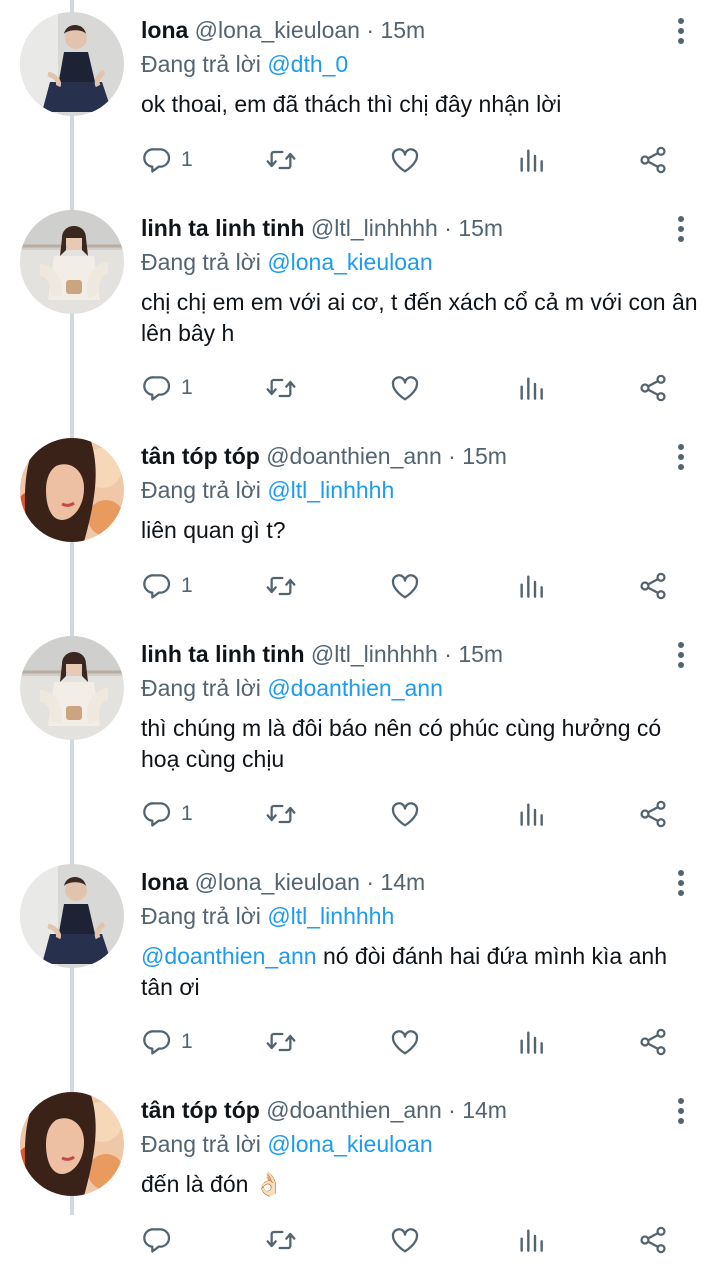 Image resolution: width=720 pixels, height=1265 pixels. Describe the element at coordinates (229, 956) in the screenshot. I see `text-mention: @doanthien_ann` at that location.